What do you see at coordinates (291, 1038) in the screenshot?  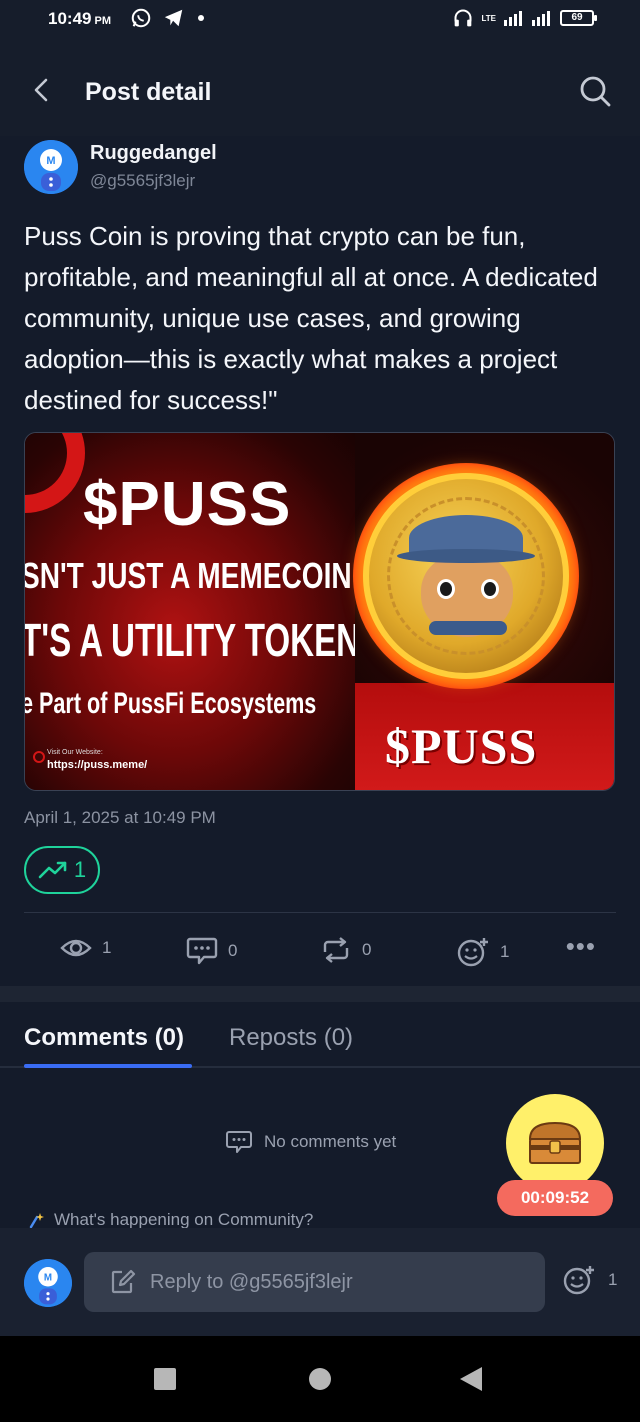 I see `tab-reposts: Reposts (0)` at bounding box center [291, 1038].